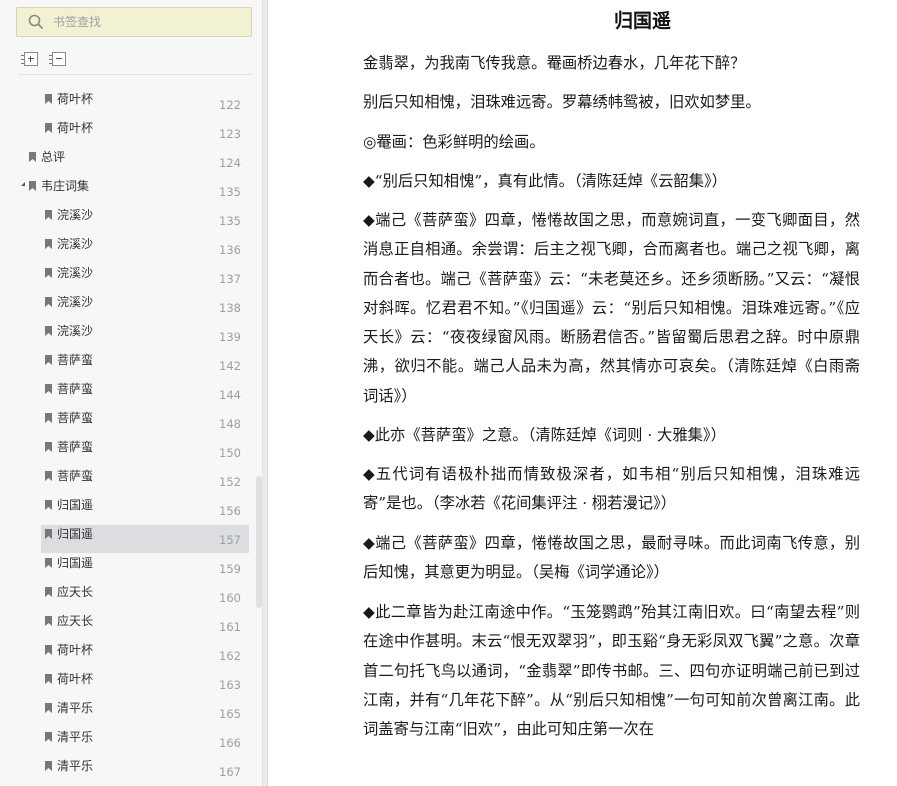  Describe the element at coordinates (230, 598) in the screenshot. I see `bookmark-page-number: 160` at that location.